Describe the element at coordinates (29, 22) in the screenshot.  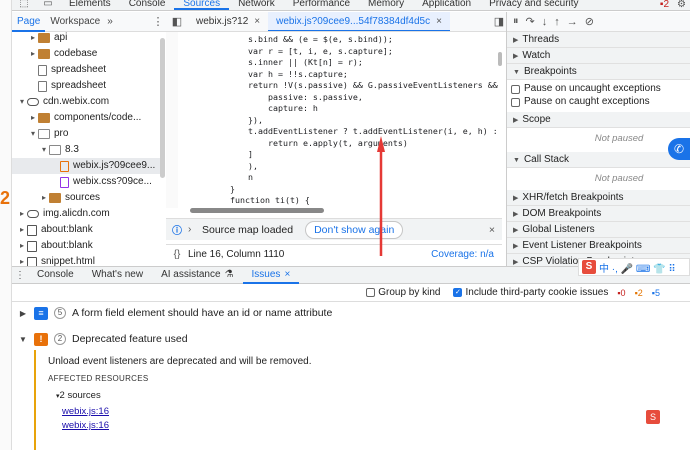
I see `tab-page: Page` at that location.